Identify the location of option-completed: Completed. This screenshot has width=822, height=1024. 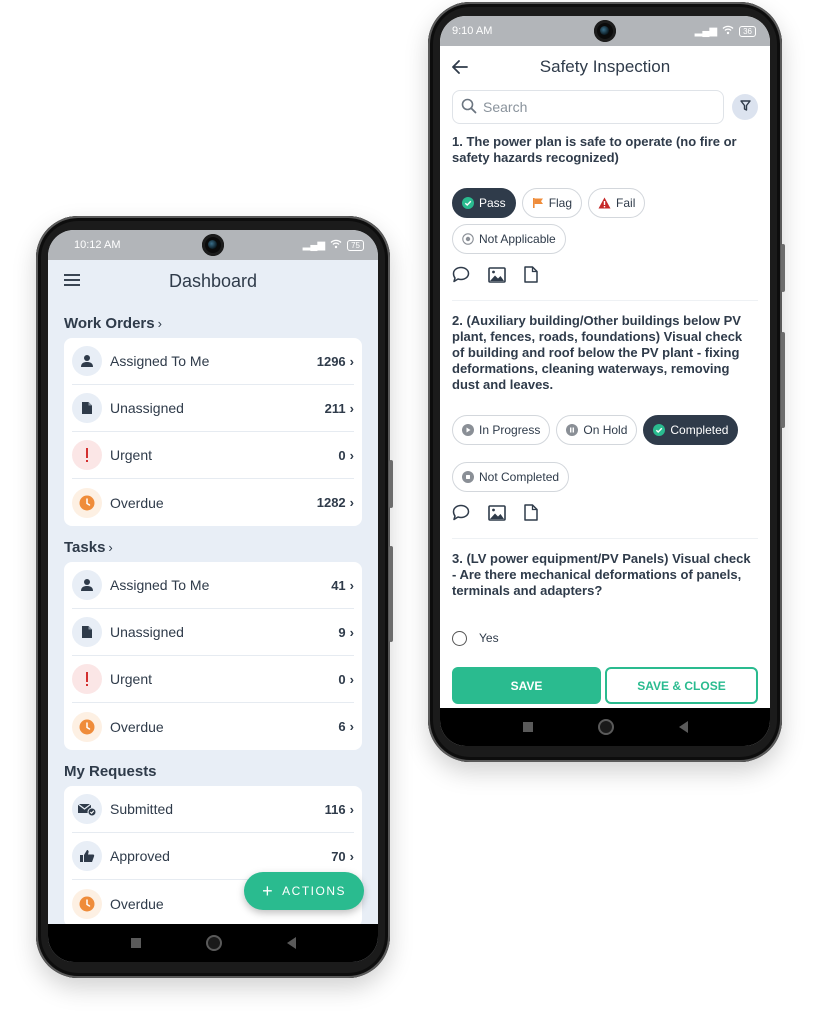
(691, 430).